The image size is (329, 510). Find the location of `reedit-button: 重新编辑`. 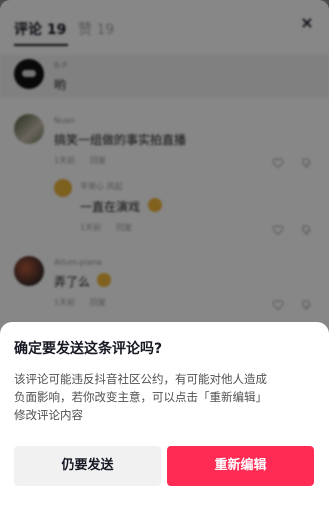

reedit-button: 重新编辑 is located at coordinates (240, 466).